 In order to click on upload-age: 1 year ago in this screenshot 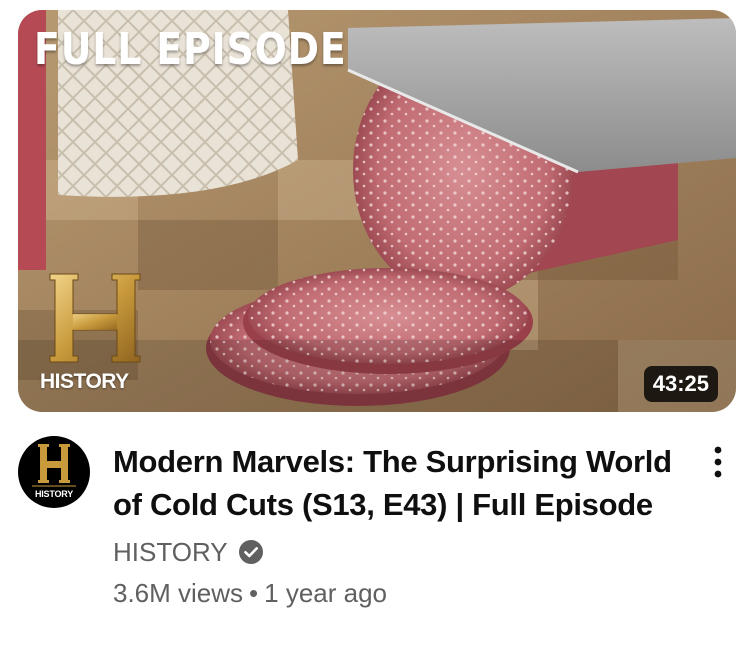, I will do `click(326, 593)`.